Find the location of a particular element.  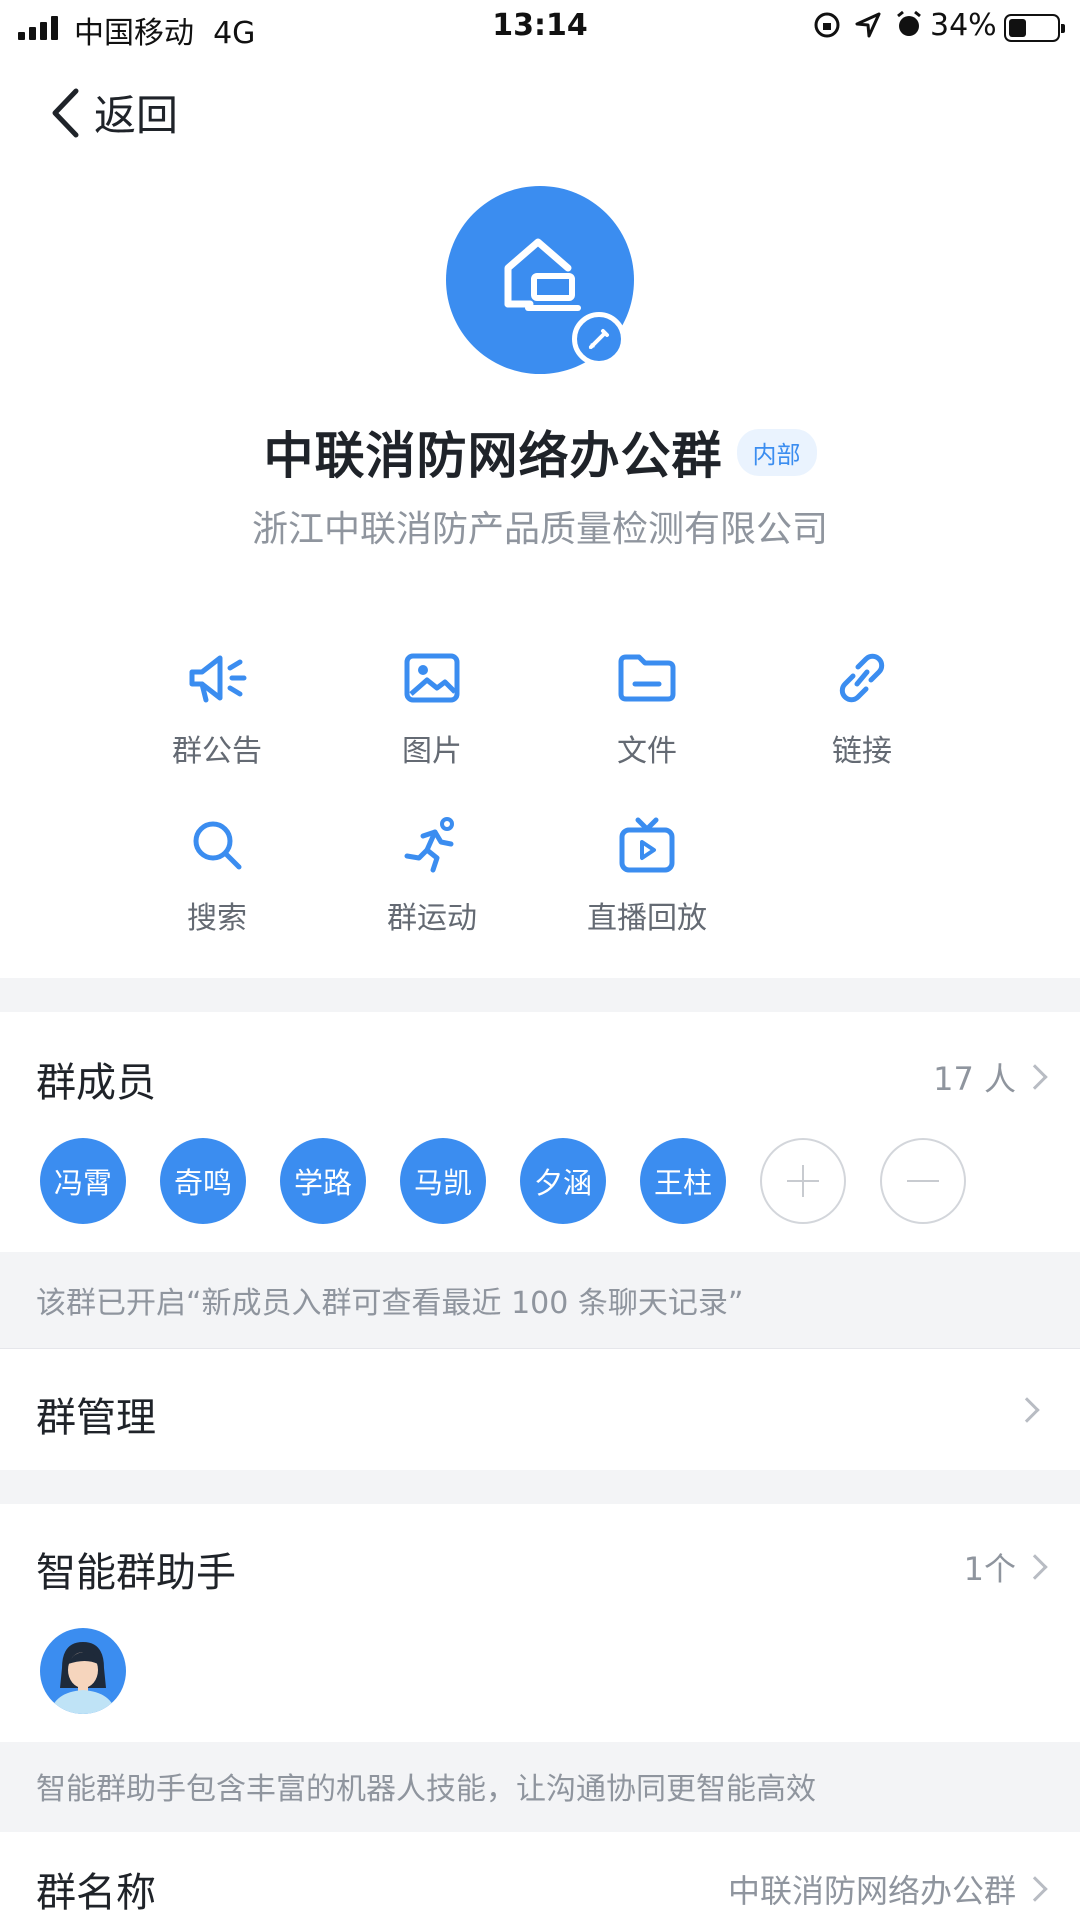

feature-label: 搜索 is located at coordinates (217, 918).